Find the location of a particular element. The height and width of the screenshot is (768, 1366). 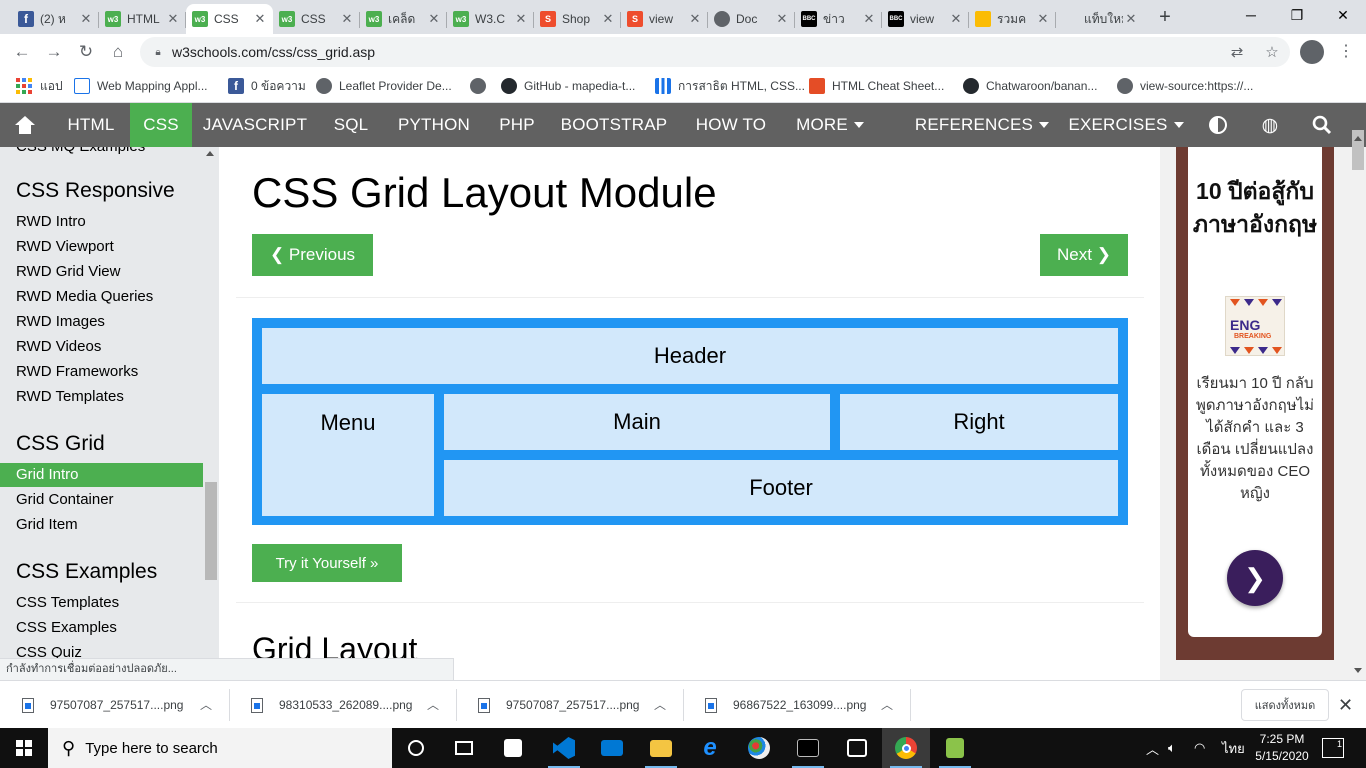

browser-tab: S Shop ✕ is located at coordinates (577, 19).